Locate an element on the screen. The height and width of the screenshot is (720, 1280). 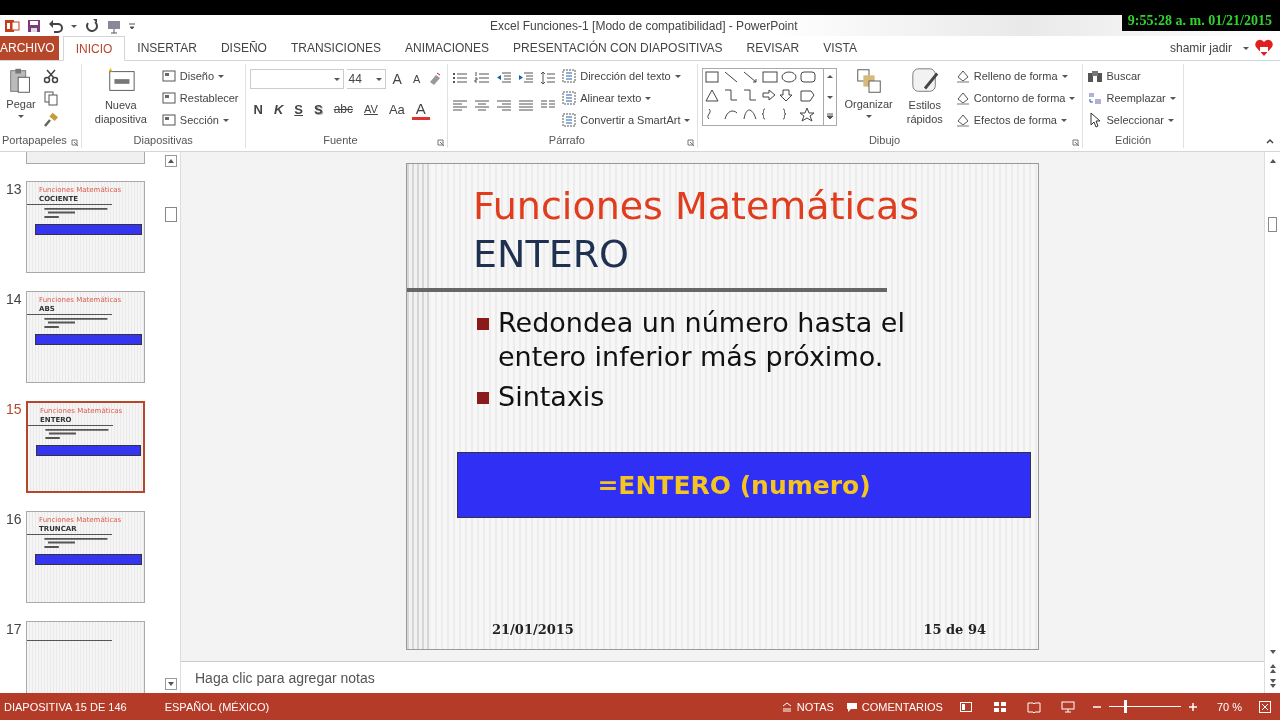
ribbon-command: Seleccionar is located at coordinates (1133, 120).